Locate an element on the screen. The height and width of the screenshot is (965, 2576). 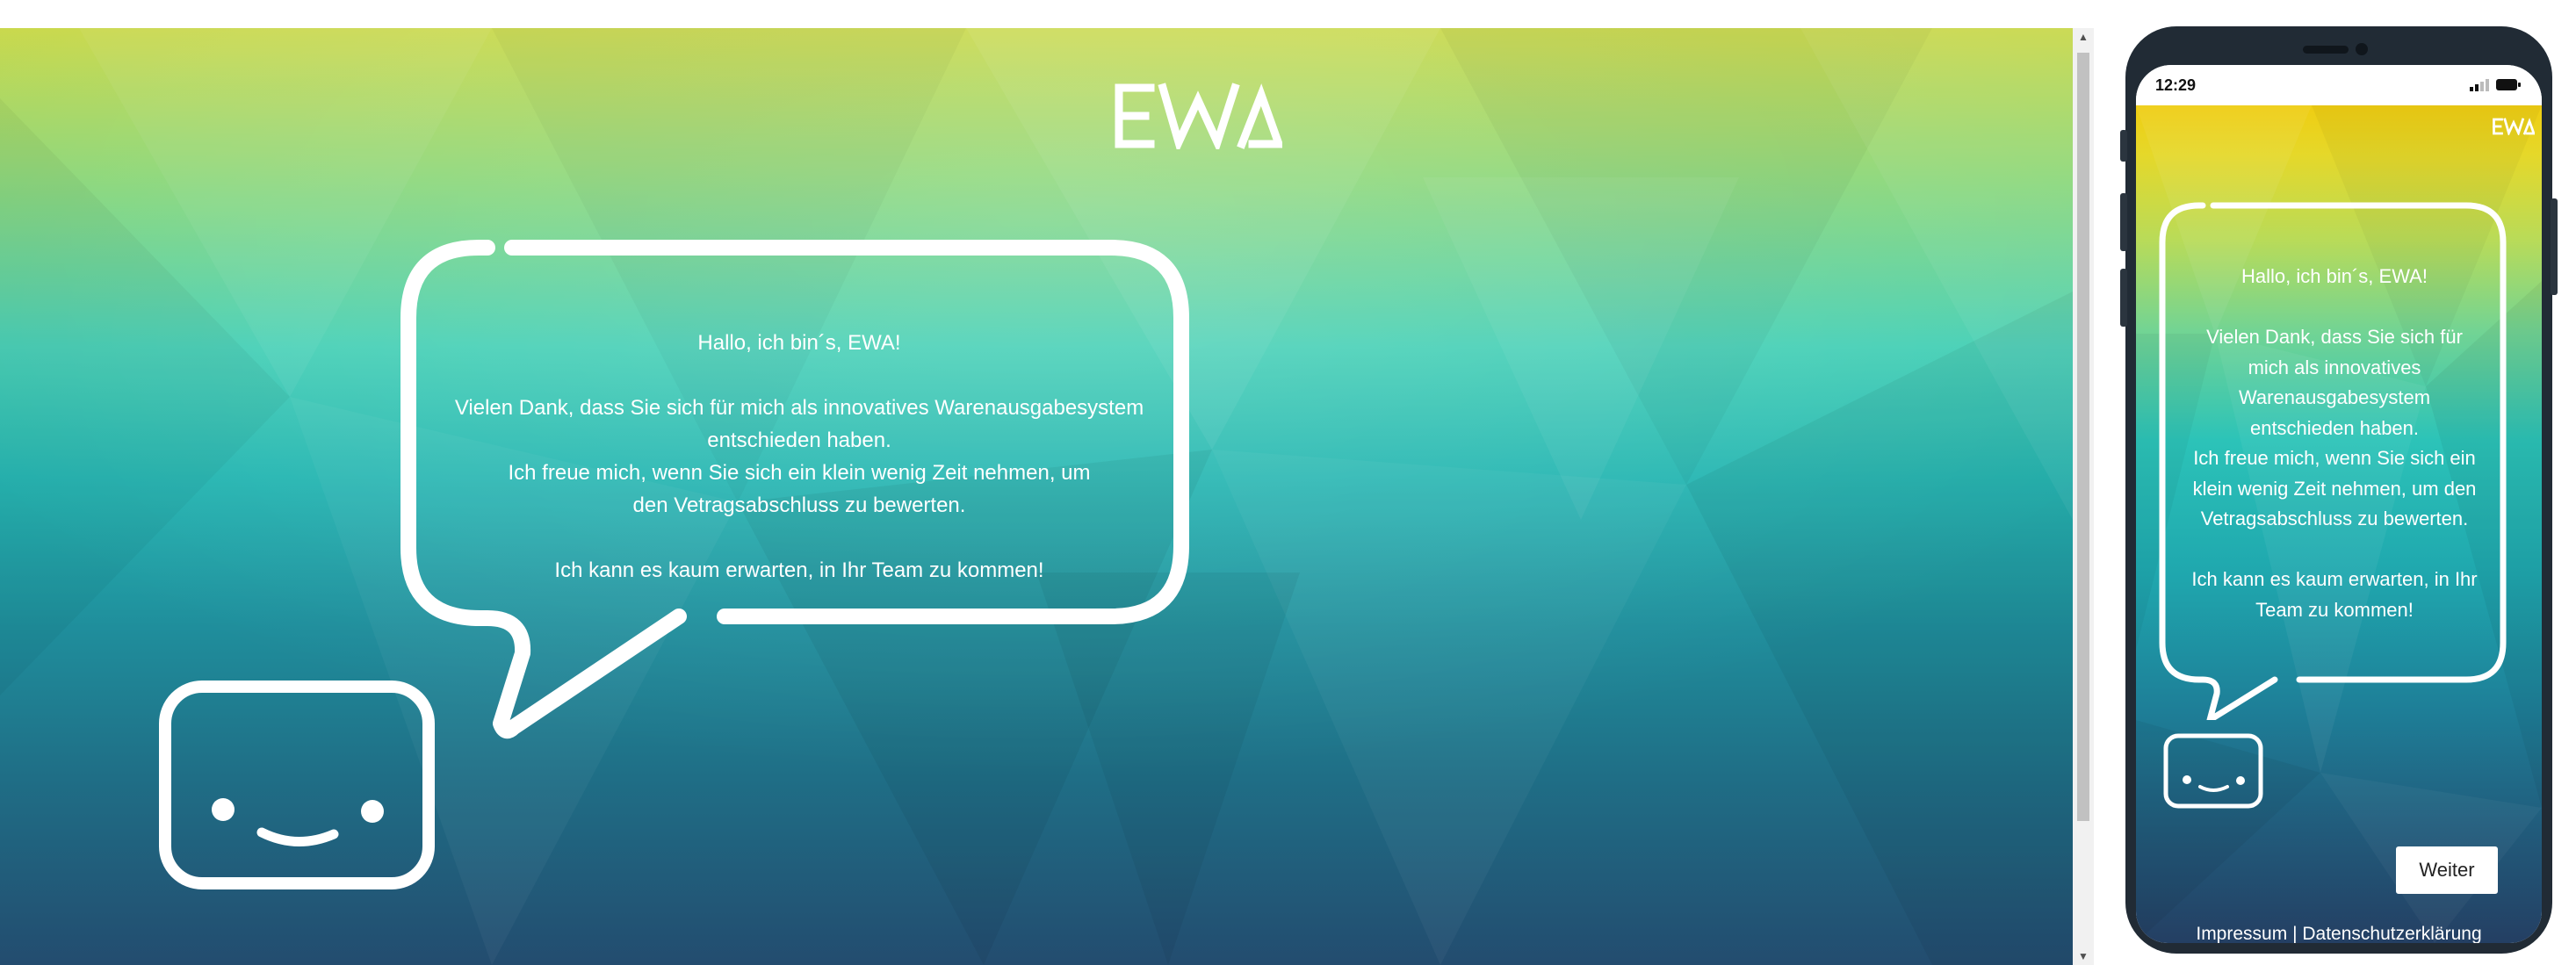
privacy-link: Datenschutzerklärung is located at coordinates (2391, 933).